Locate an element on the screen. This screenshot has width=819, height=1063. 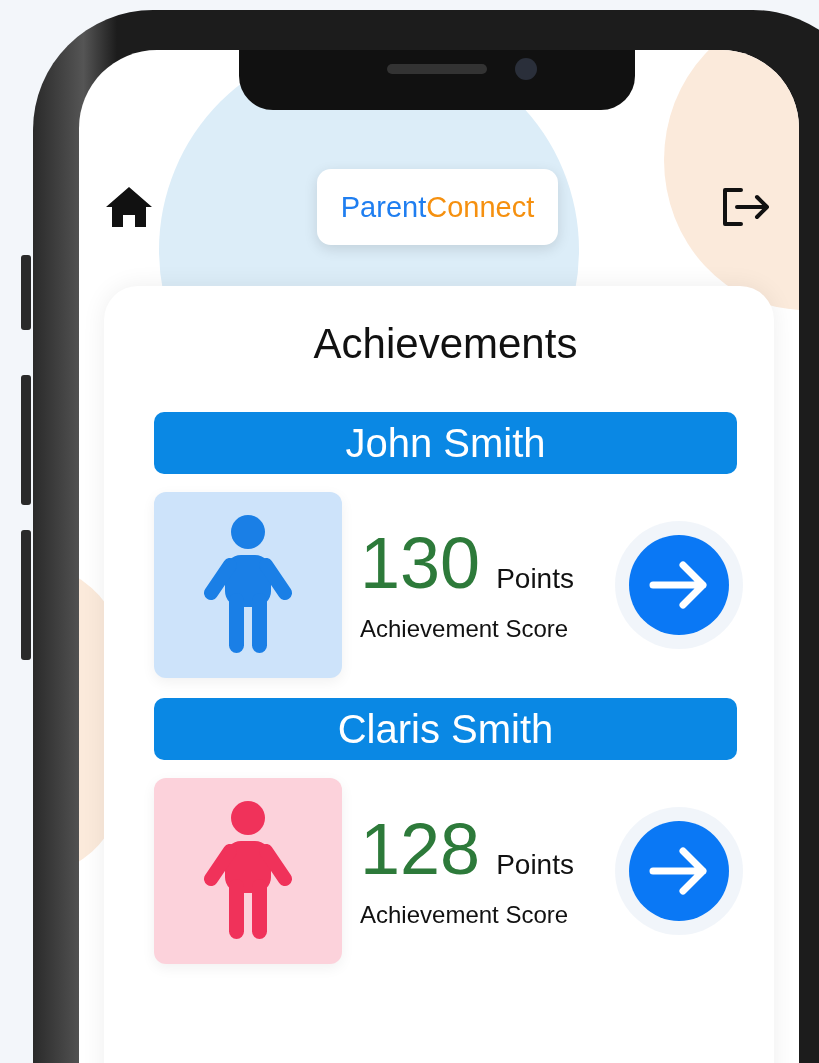
home-icon is located at coordinates (129, 207).